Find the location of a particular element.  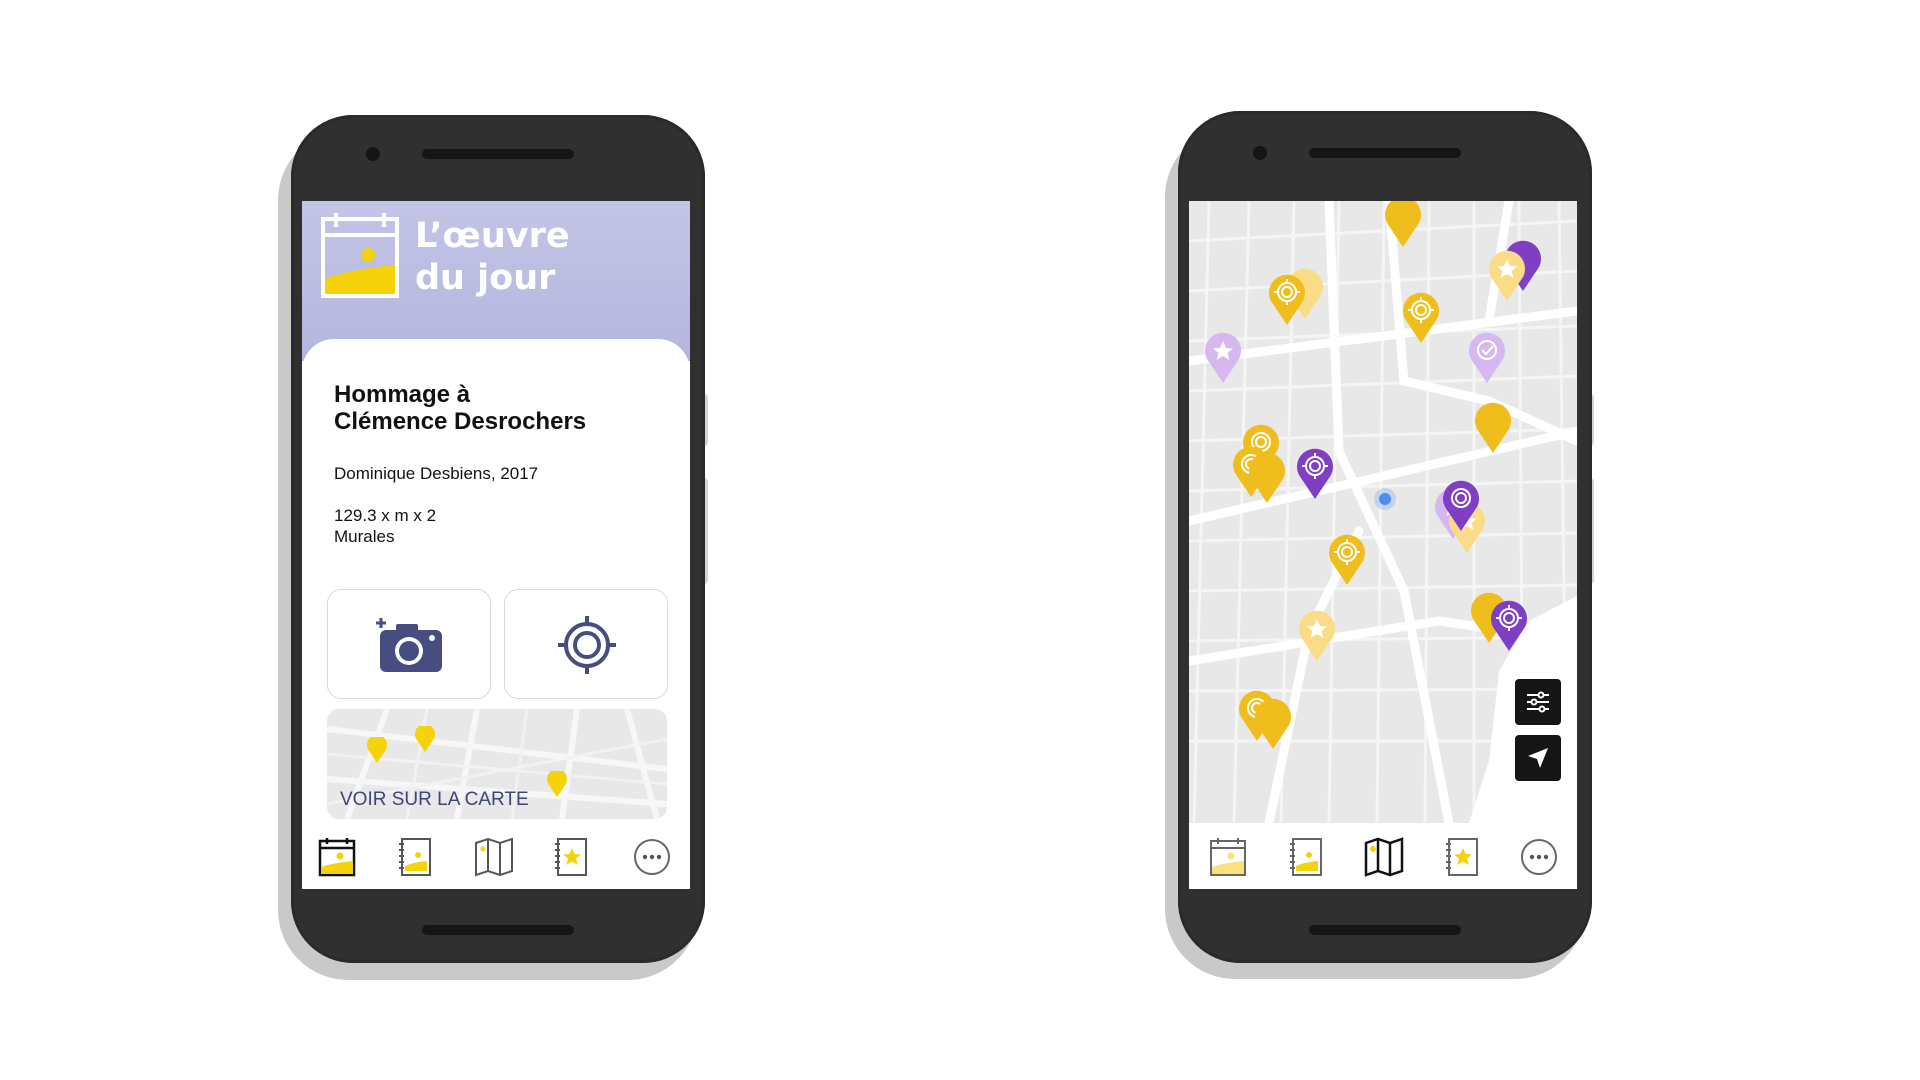

artwork-category: Murales is located at coordinates (364, 536).